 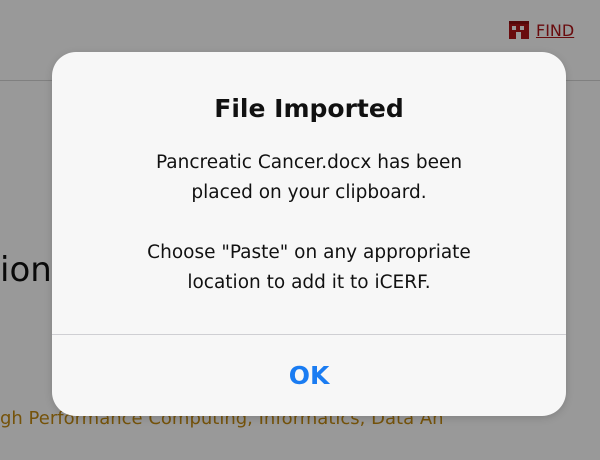 I want to click on alert-message-line: placed on your clipboard., so click(x=309, y=192).